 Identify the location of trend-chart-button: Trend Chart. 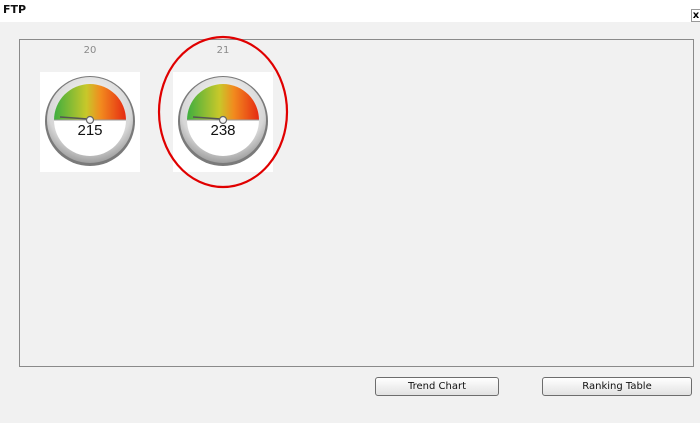
(437, 386).